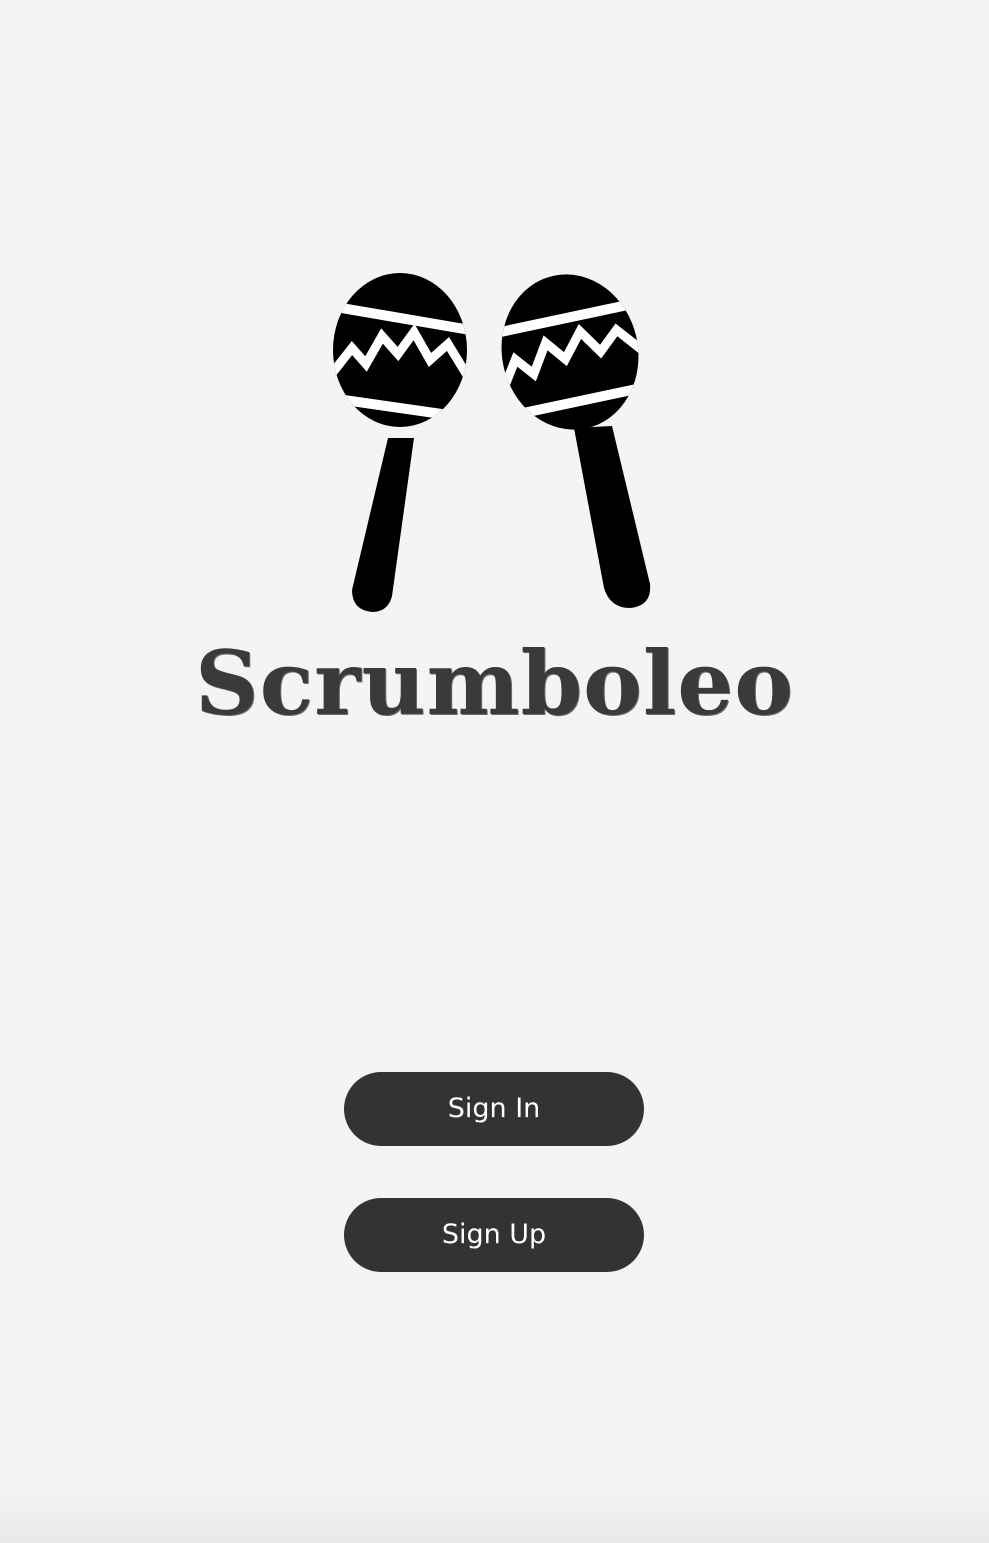  Describe the element at coordinates (494, 683) in the screenshot. I see `app-title: Scrumboleo` at that location.